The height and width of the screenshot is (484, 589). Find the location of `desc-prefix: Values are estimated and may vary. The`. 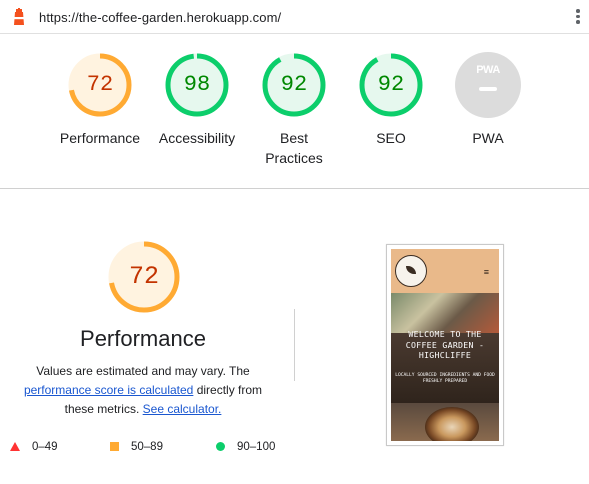

desc-prefix: Values are estimated and may vary. The is located at coordinates (143, 371).